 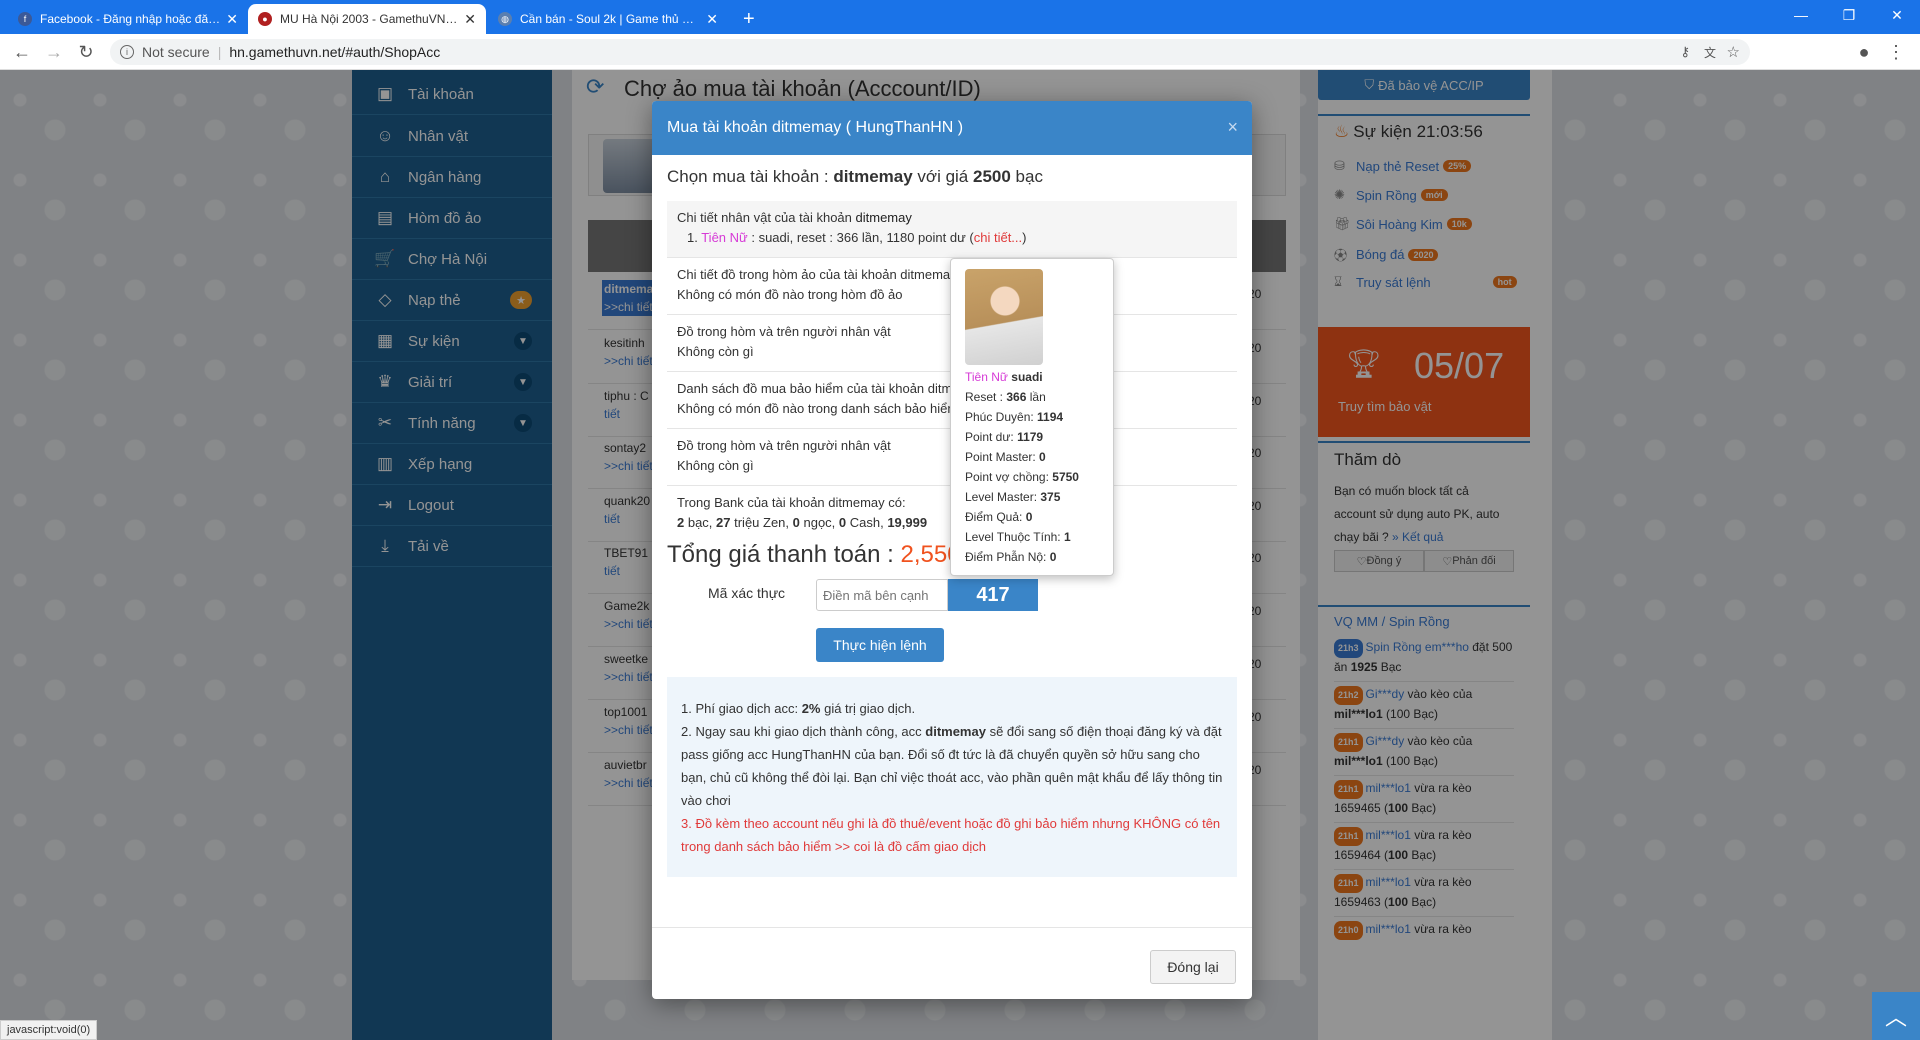 I want to click on char-name: suadi, so click(x=774, y=237).